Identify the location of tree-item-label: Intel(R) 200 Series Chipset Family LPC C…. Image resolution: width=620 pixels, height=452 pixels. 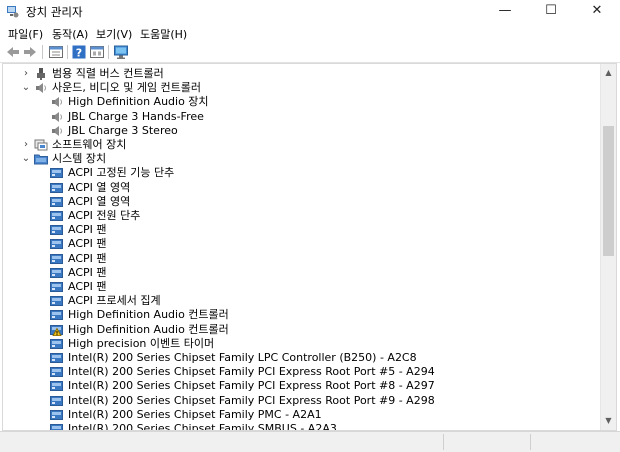
(242, 357).